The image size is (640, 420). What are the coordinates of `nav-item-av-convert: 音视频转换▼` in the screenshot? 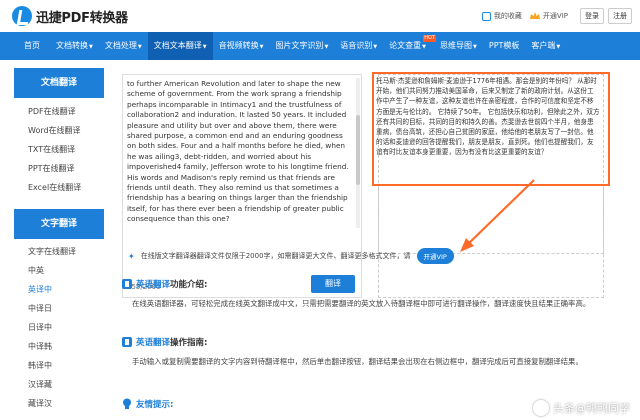 It's located at (241, 46).